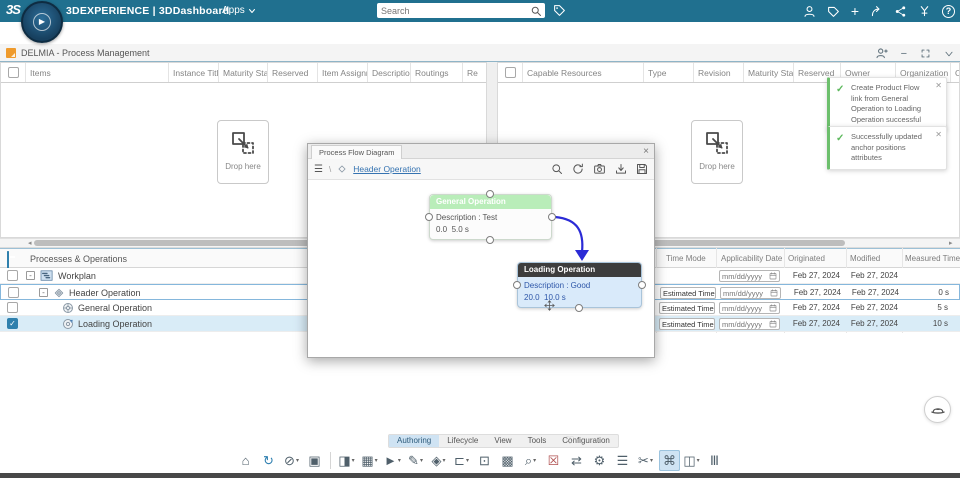  I want to click on assign-icon: ► ▾, so click(392, 460).